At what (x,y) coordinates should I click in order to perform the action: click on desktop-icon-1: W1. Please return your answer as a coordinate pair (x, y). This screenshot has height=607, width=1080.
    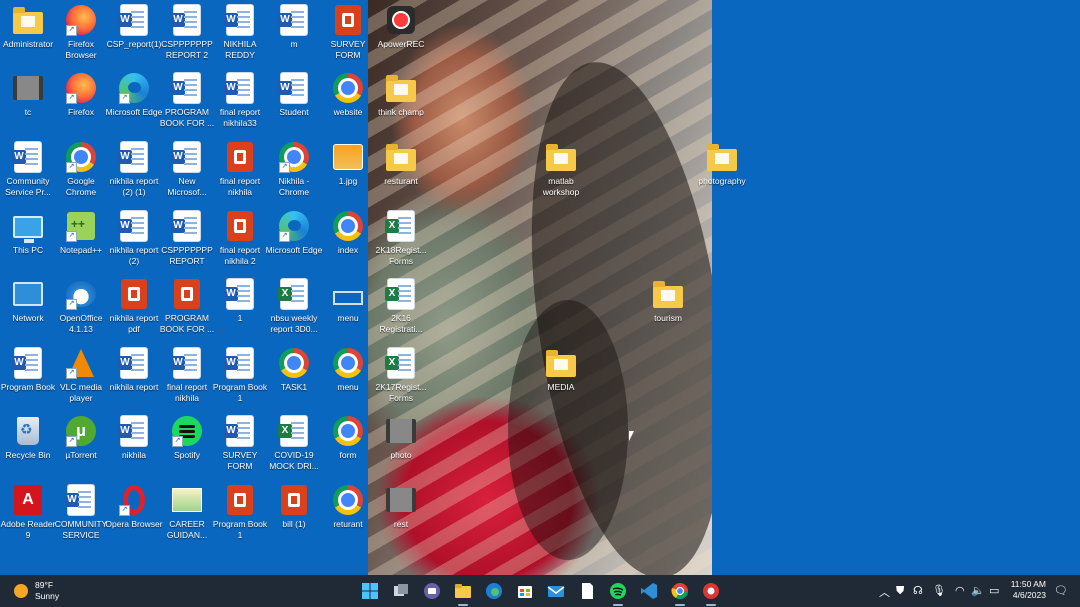
    Looking at the image, I should click on (240, 308).